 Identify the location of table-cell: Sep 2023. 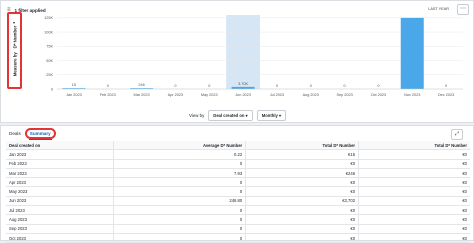
(60, 229).